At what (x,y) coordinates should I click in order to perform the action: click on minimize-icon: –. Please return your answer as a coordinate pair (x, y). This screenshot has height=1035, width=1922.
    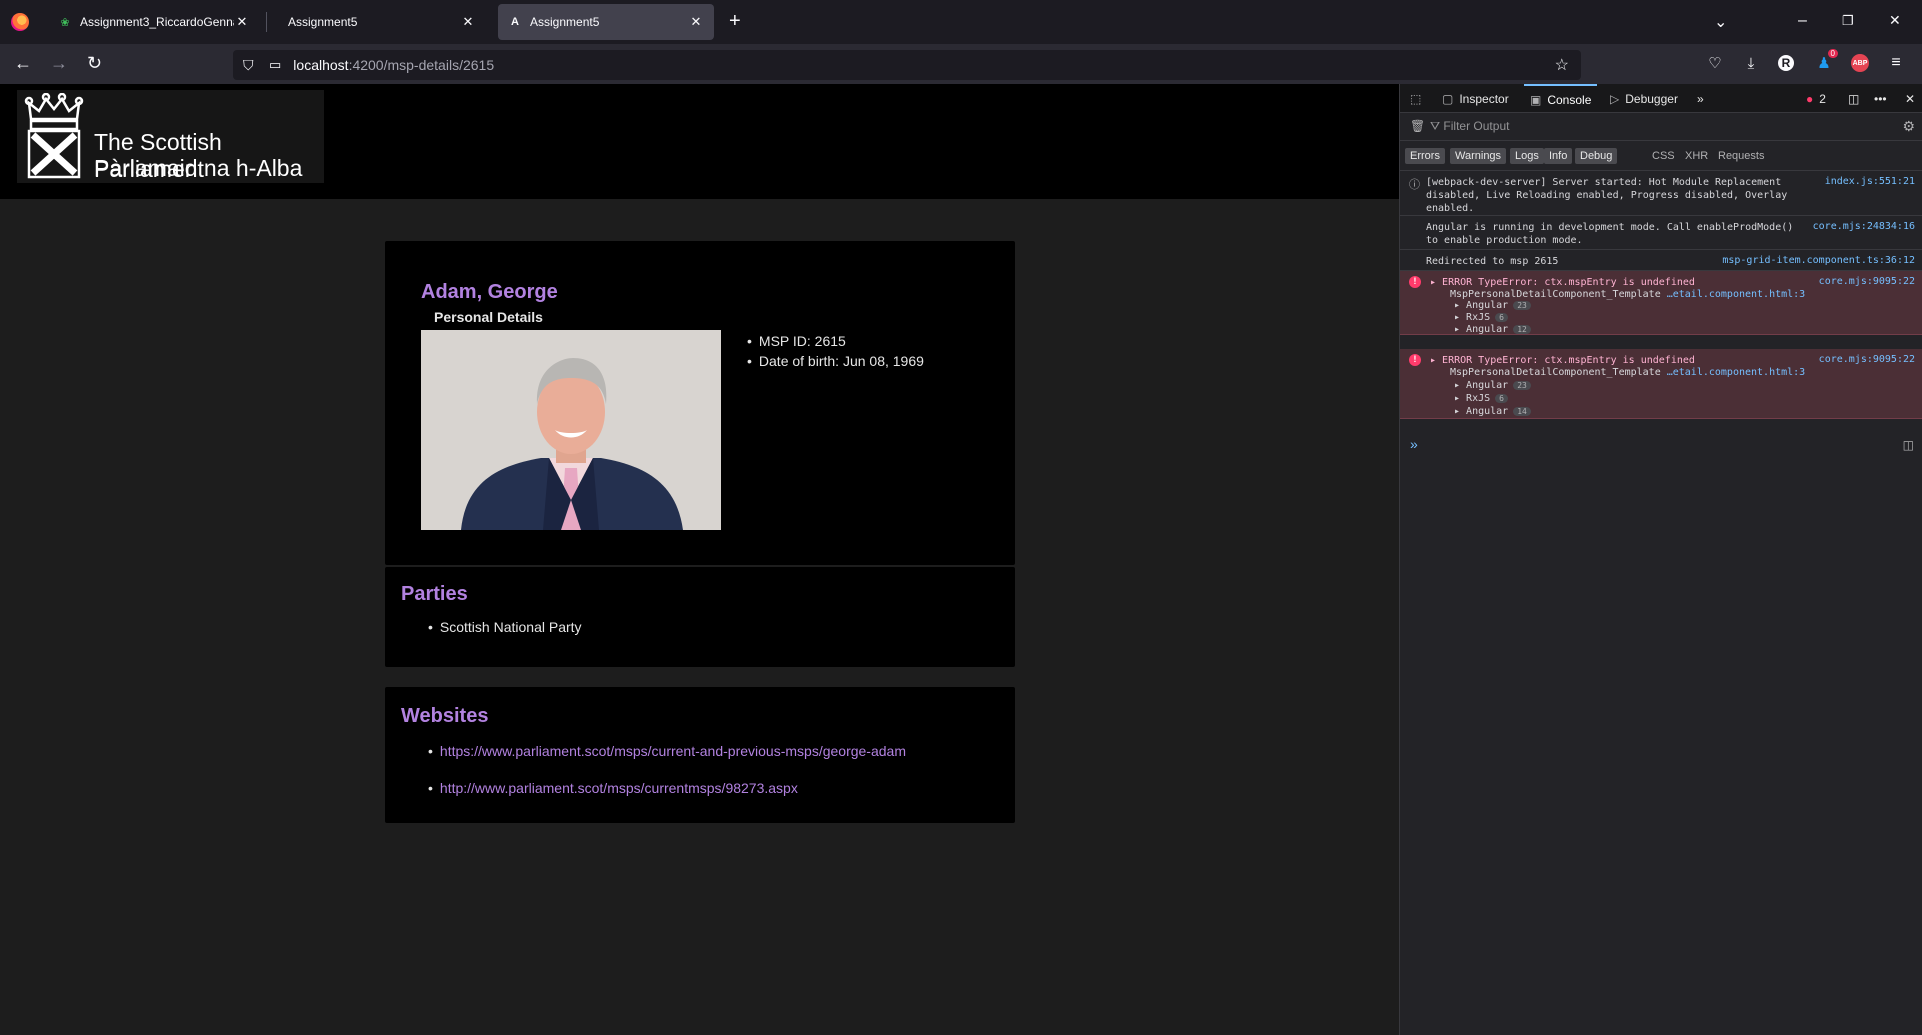
    Looking at the image, I should click on (1802, 21).